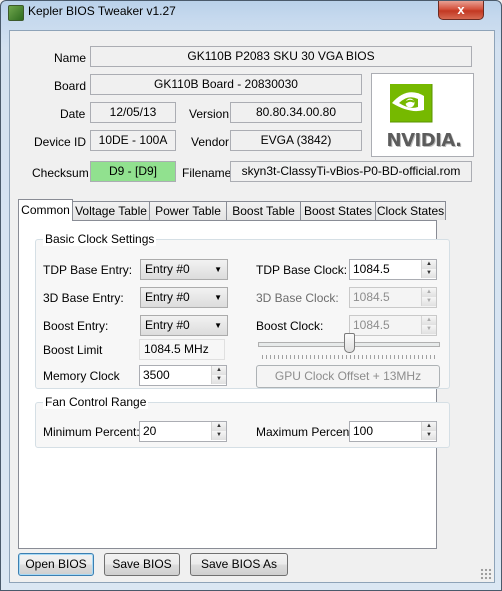  Describe the element at coordinates (461, 10) in the screenshot. I see `close-button: x` at that location.